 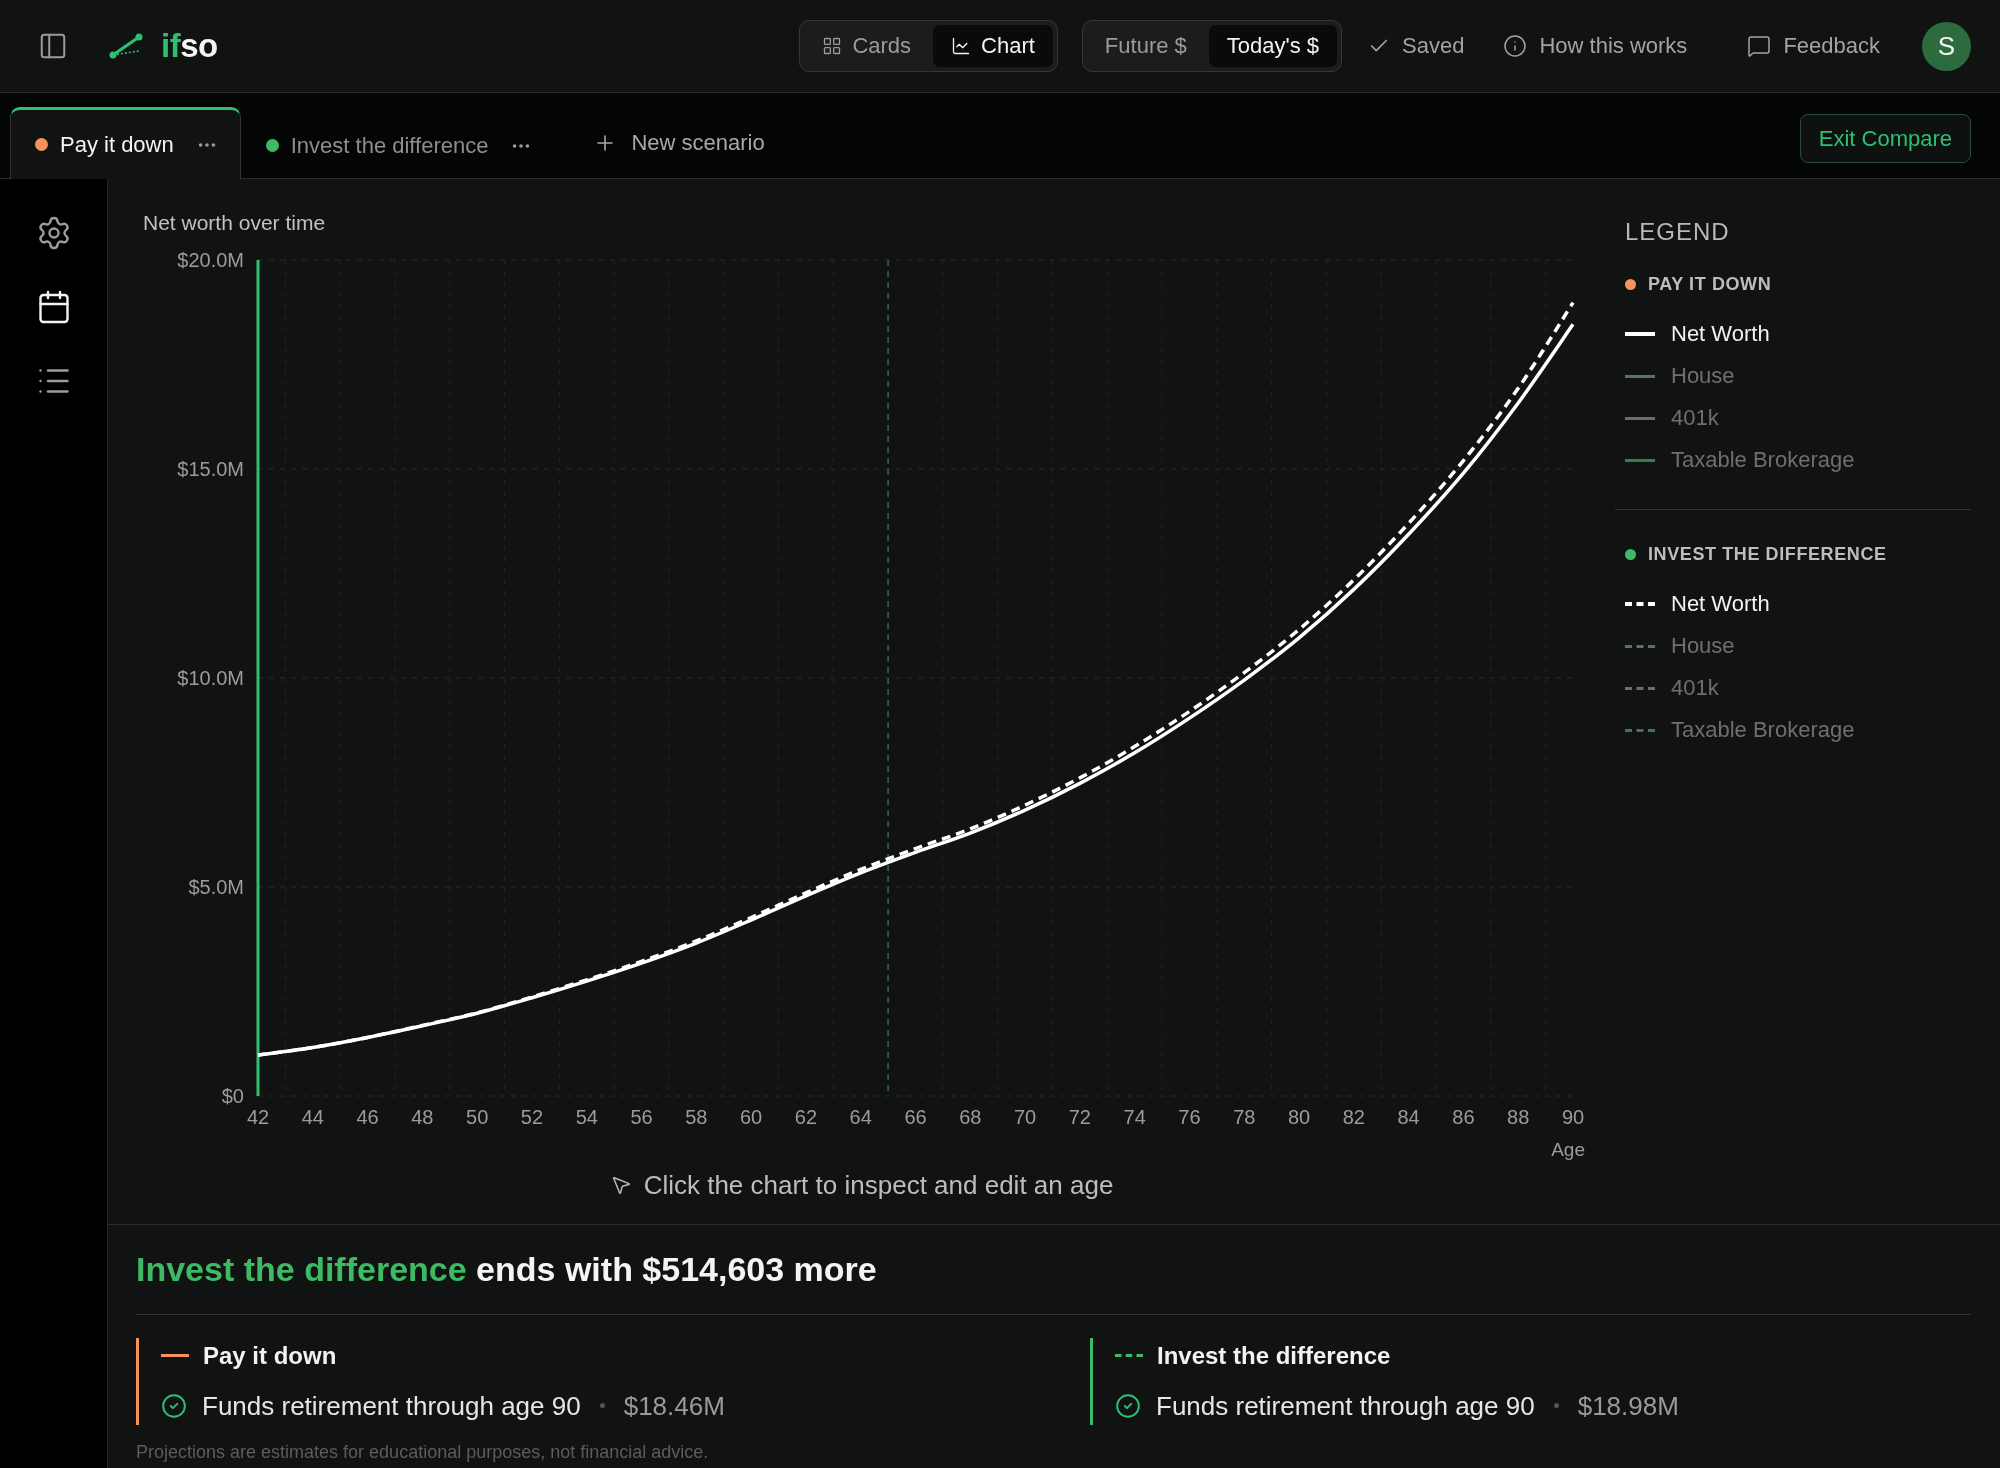 I want to click on chart-title: Net worth over time, so click(x=234, y=223).